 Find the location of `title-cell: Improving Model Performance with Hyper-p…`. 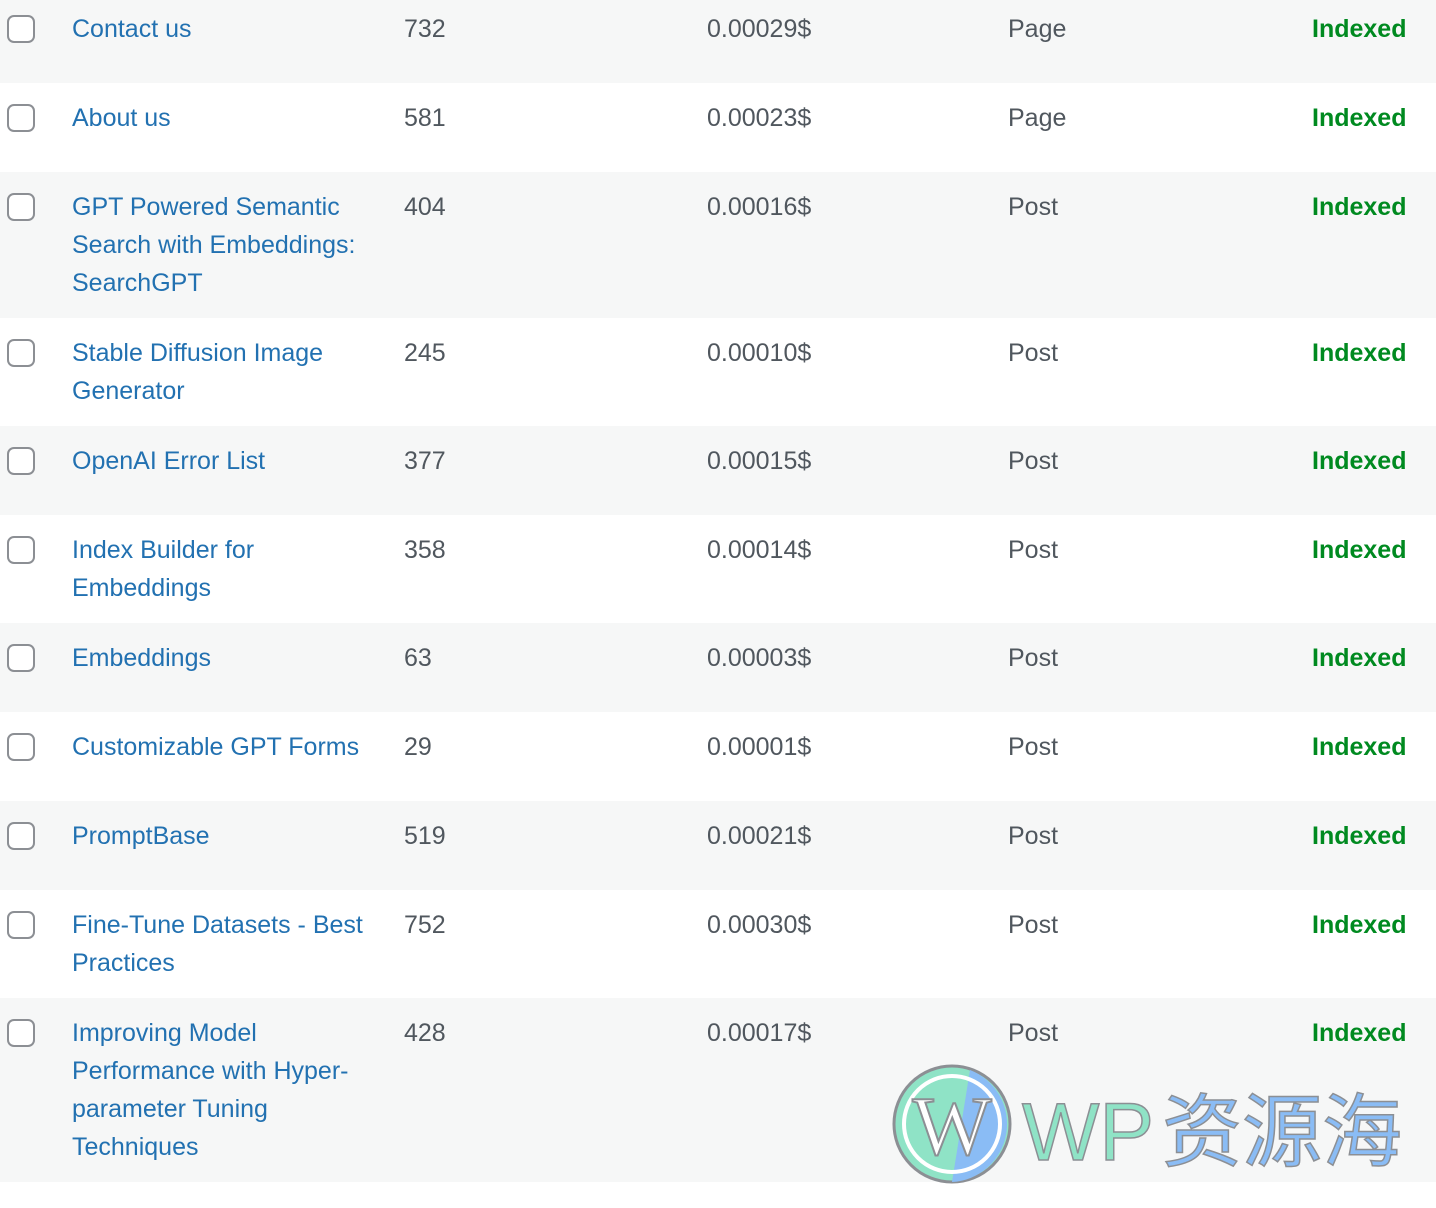

title-cell: Improving Model Performance with Hyper-p… is located at coordinates (238, 1090).